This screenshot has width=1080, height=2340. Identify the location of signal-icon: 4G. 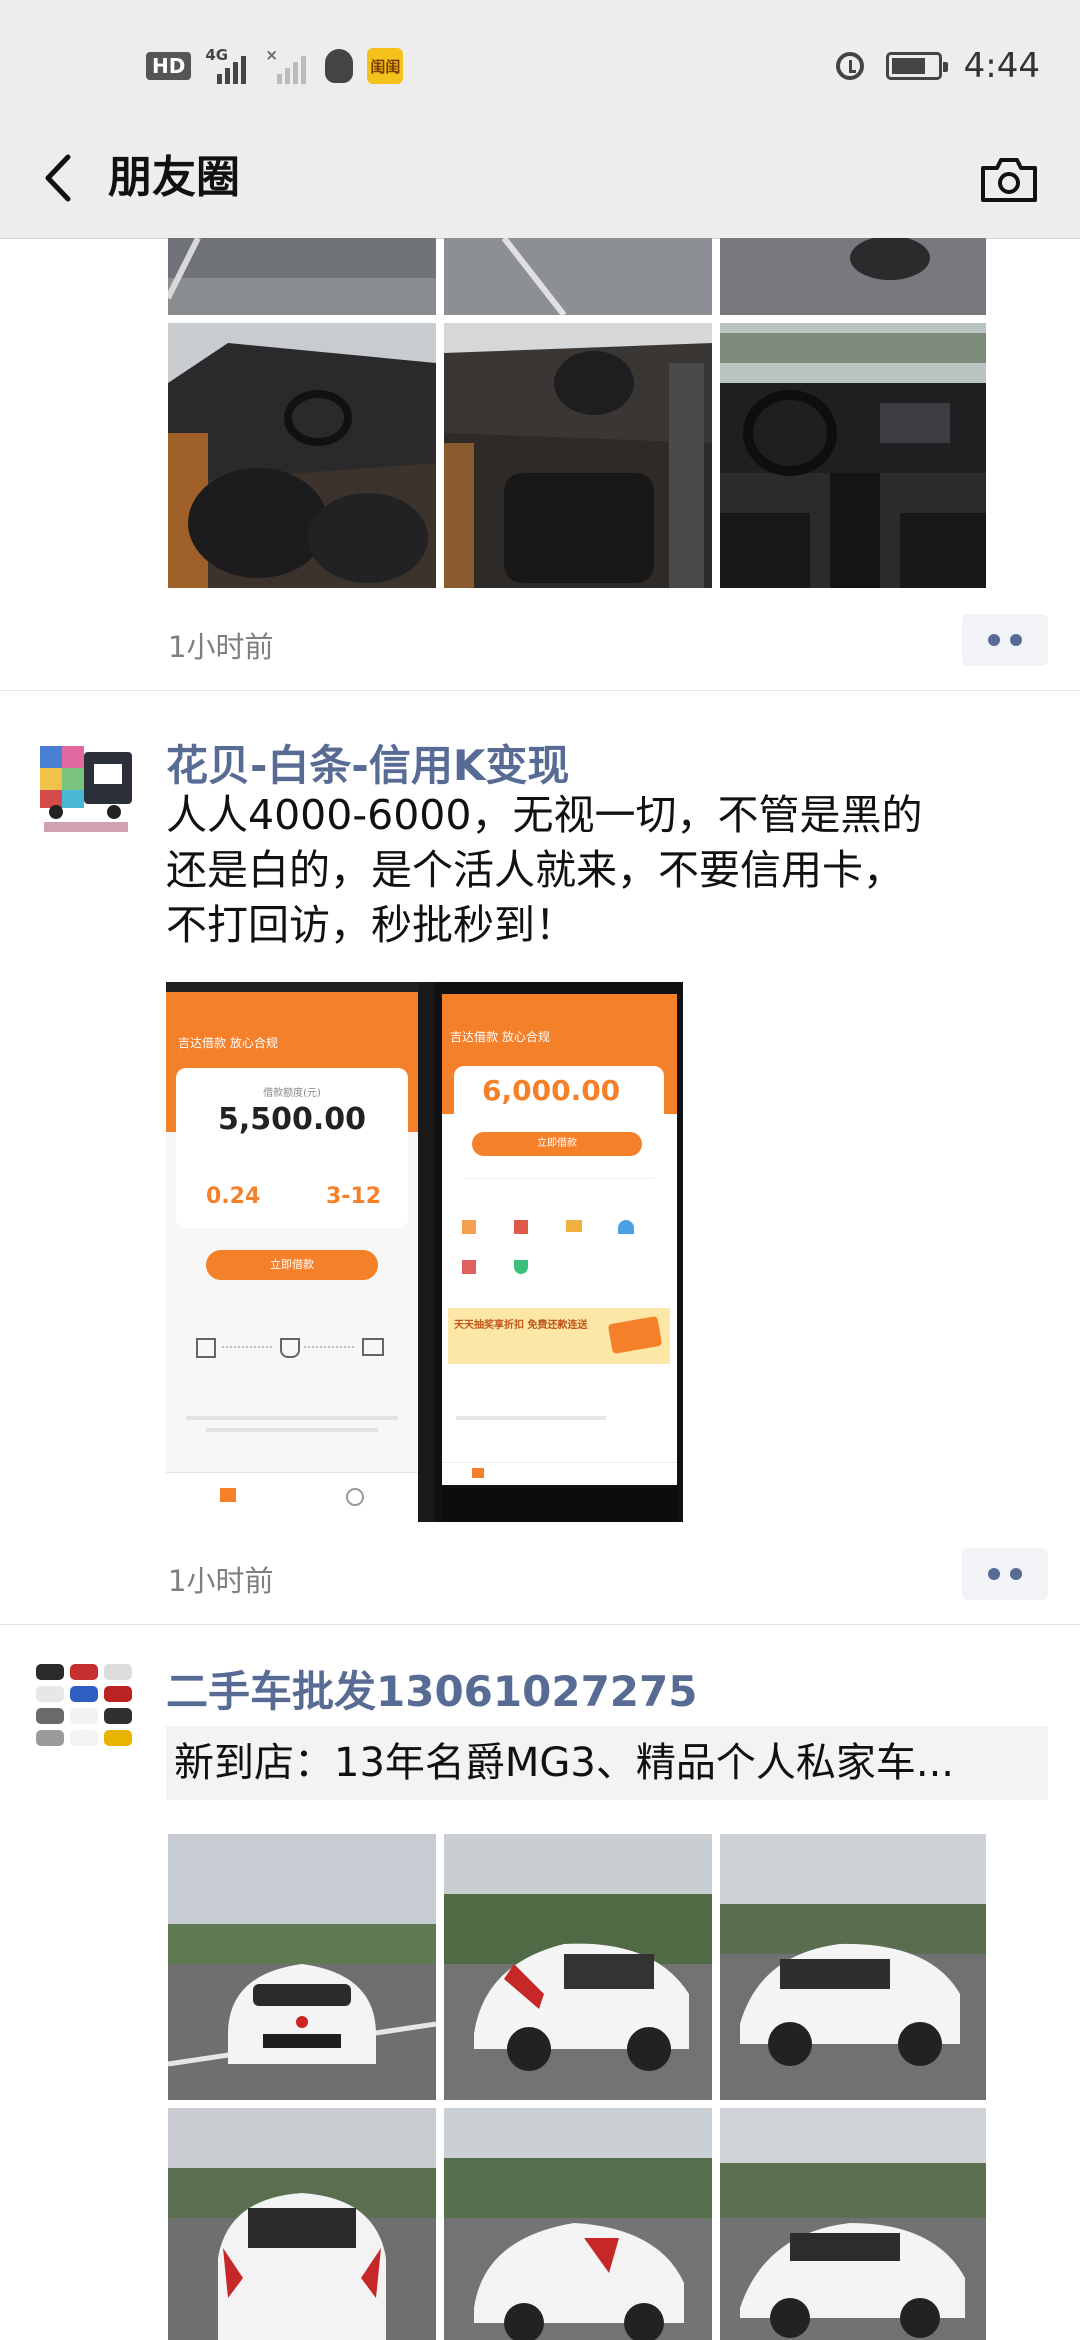
(228, 65).